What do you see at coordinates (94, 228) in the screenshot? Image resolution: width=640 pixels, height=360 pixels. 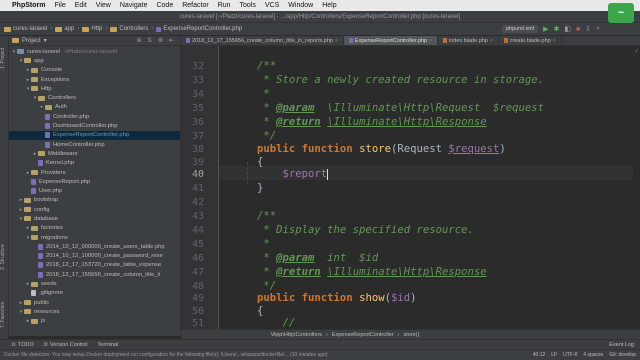 I see `tree-item: ▸ factories` at bounding box center [94, 228].